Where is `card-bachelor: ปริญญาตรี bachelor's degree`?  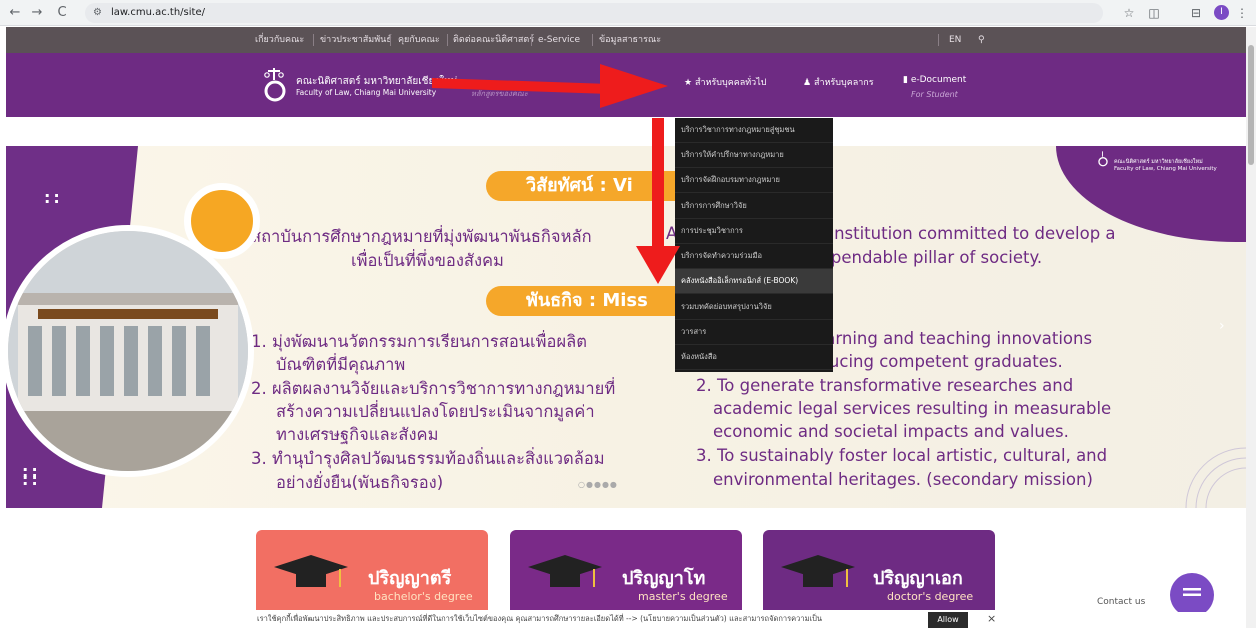 card-bachelor: ปริญญาตรี bachelor's degree is located at coordinates (372, 570).